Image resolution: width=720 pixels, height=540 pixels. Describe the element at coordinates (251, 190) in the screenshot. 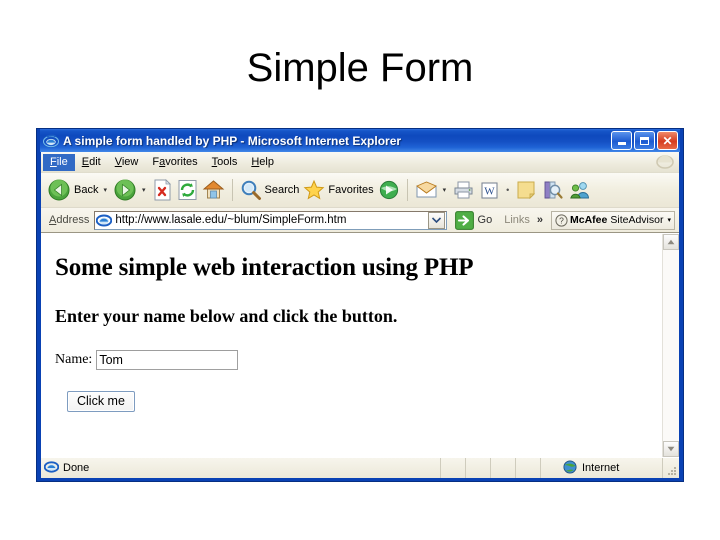

I see `search-icon` at that location.